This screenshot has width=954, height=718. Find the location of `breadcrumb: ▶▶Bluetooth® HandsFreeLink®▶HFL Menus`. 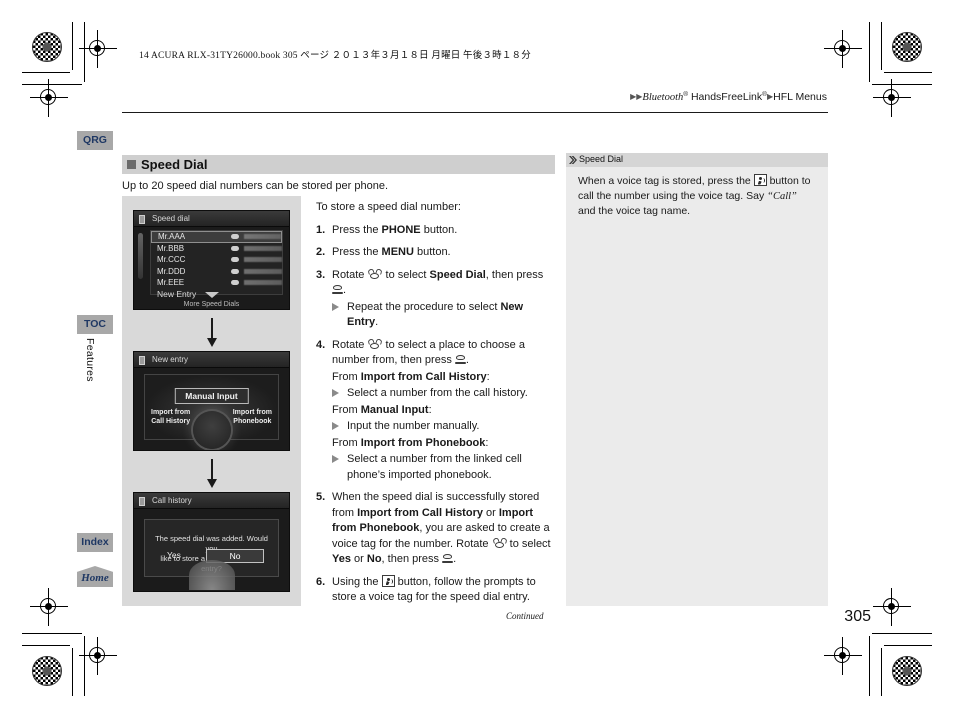

breadcrumb: ▶▶Bluetooth® HandsFreeLink®▶HFL Menus is located at coordinates (728, 97).